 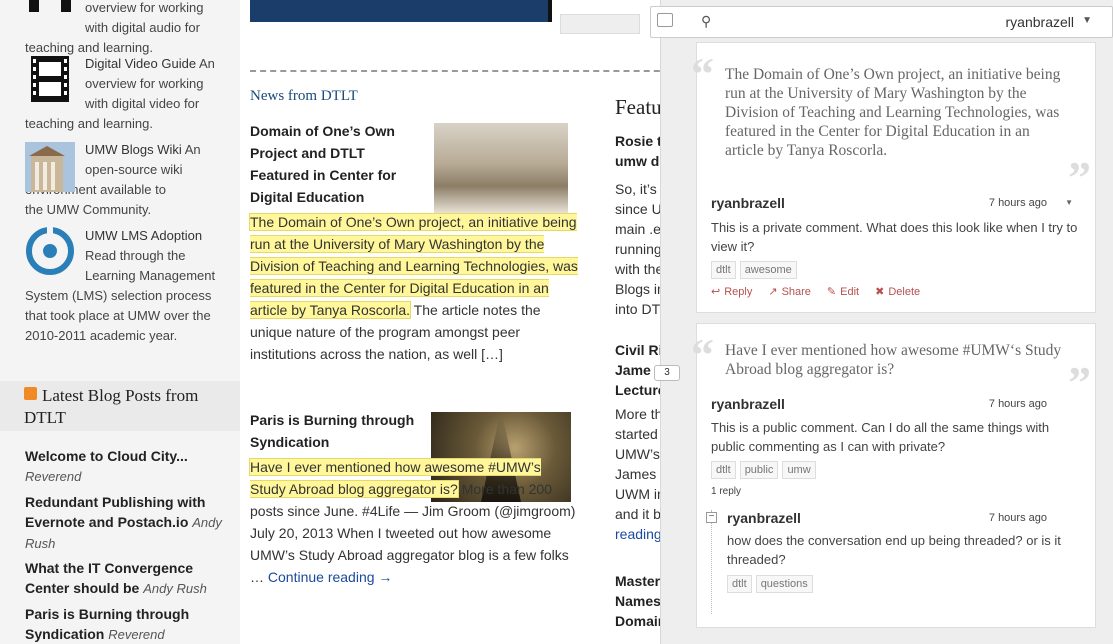 I want to click on reply-icon: ↩, so click(x=716, y=292).